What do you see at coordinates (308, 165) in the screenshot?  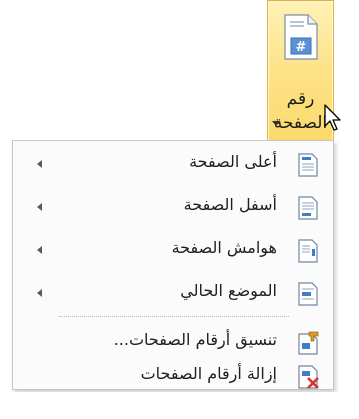 I see `page-top-icon` at bounding box center [308, 165].